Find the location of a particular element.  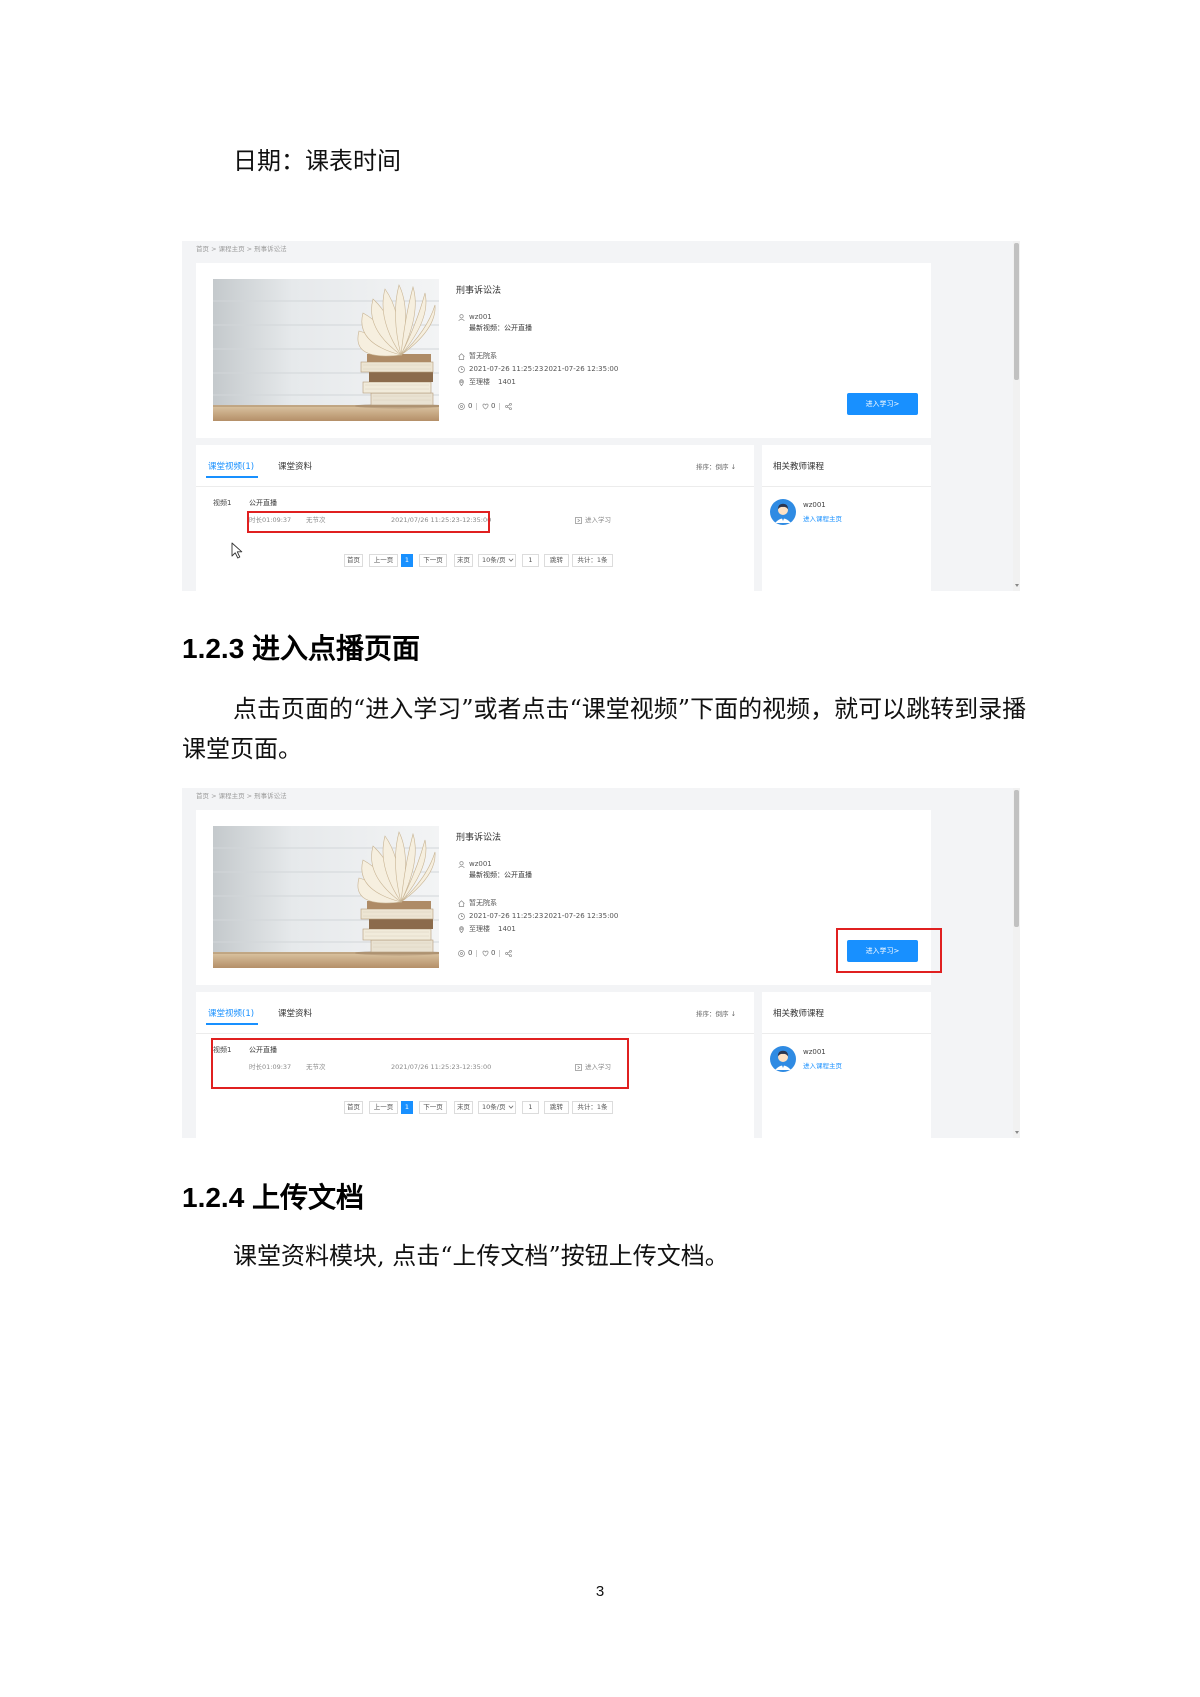

play-box-icon is located at coordinates (578, 520).